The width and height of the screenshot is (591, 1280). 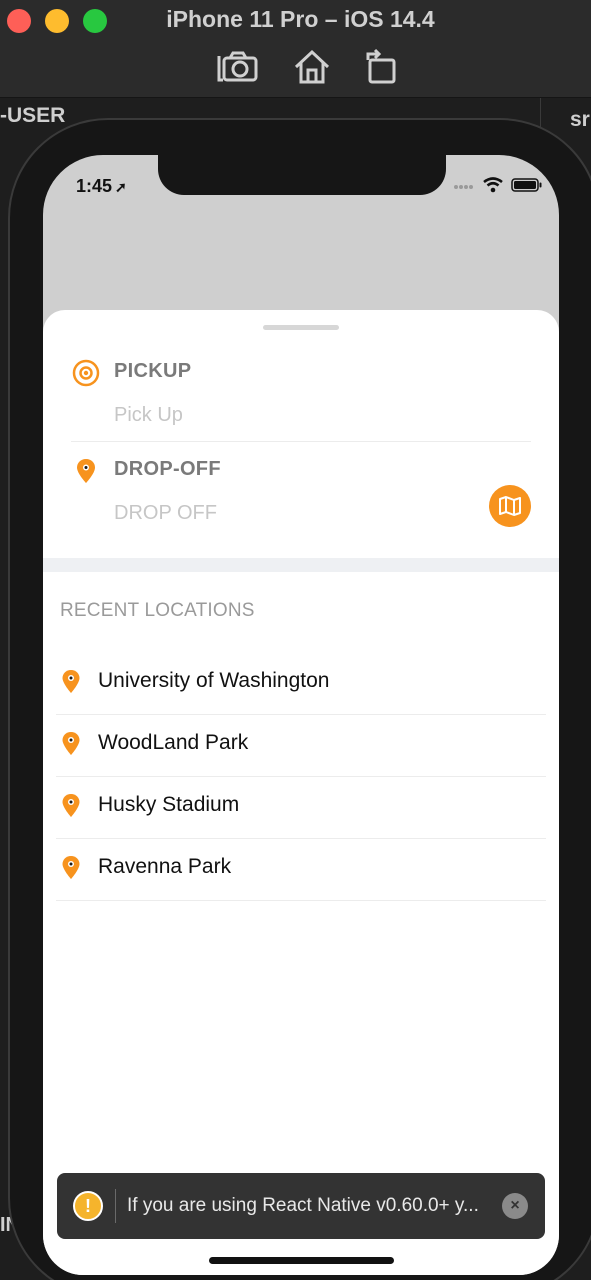 What do you see at coordinates (148, 415) in the screenshot?
I see `pickup-input: Pick Up` at bounding box center [148, 415].